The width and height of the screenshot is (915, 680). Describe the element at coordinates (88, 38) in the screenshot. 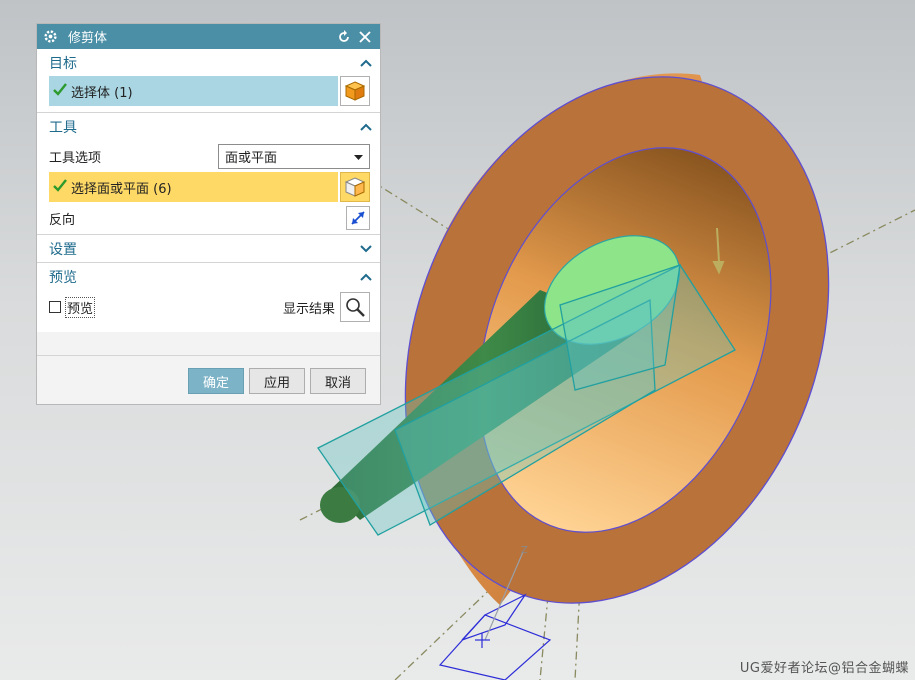

I see `dialog-title: 修剪体` at that location.